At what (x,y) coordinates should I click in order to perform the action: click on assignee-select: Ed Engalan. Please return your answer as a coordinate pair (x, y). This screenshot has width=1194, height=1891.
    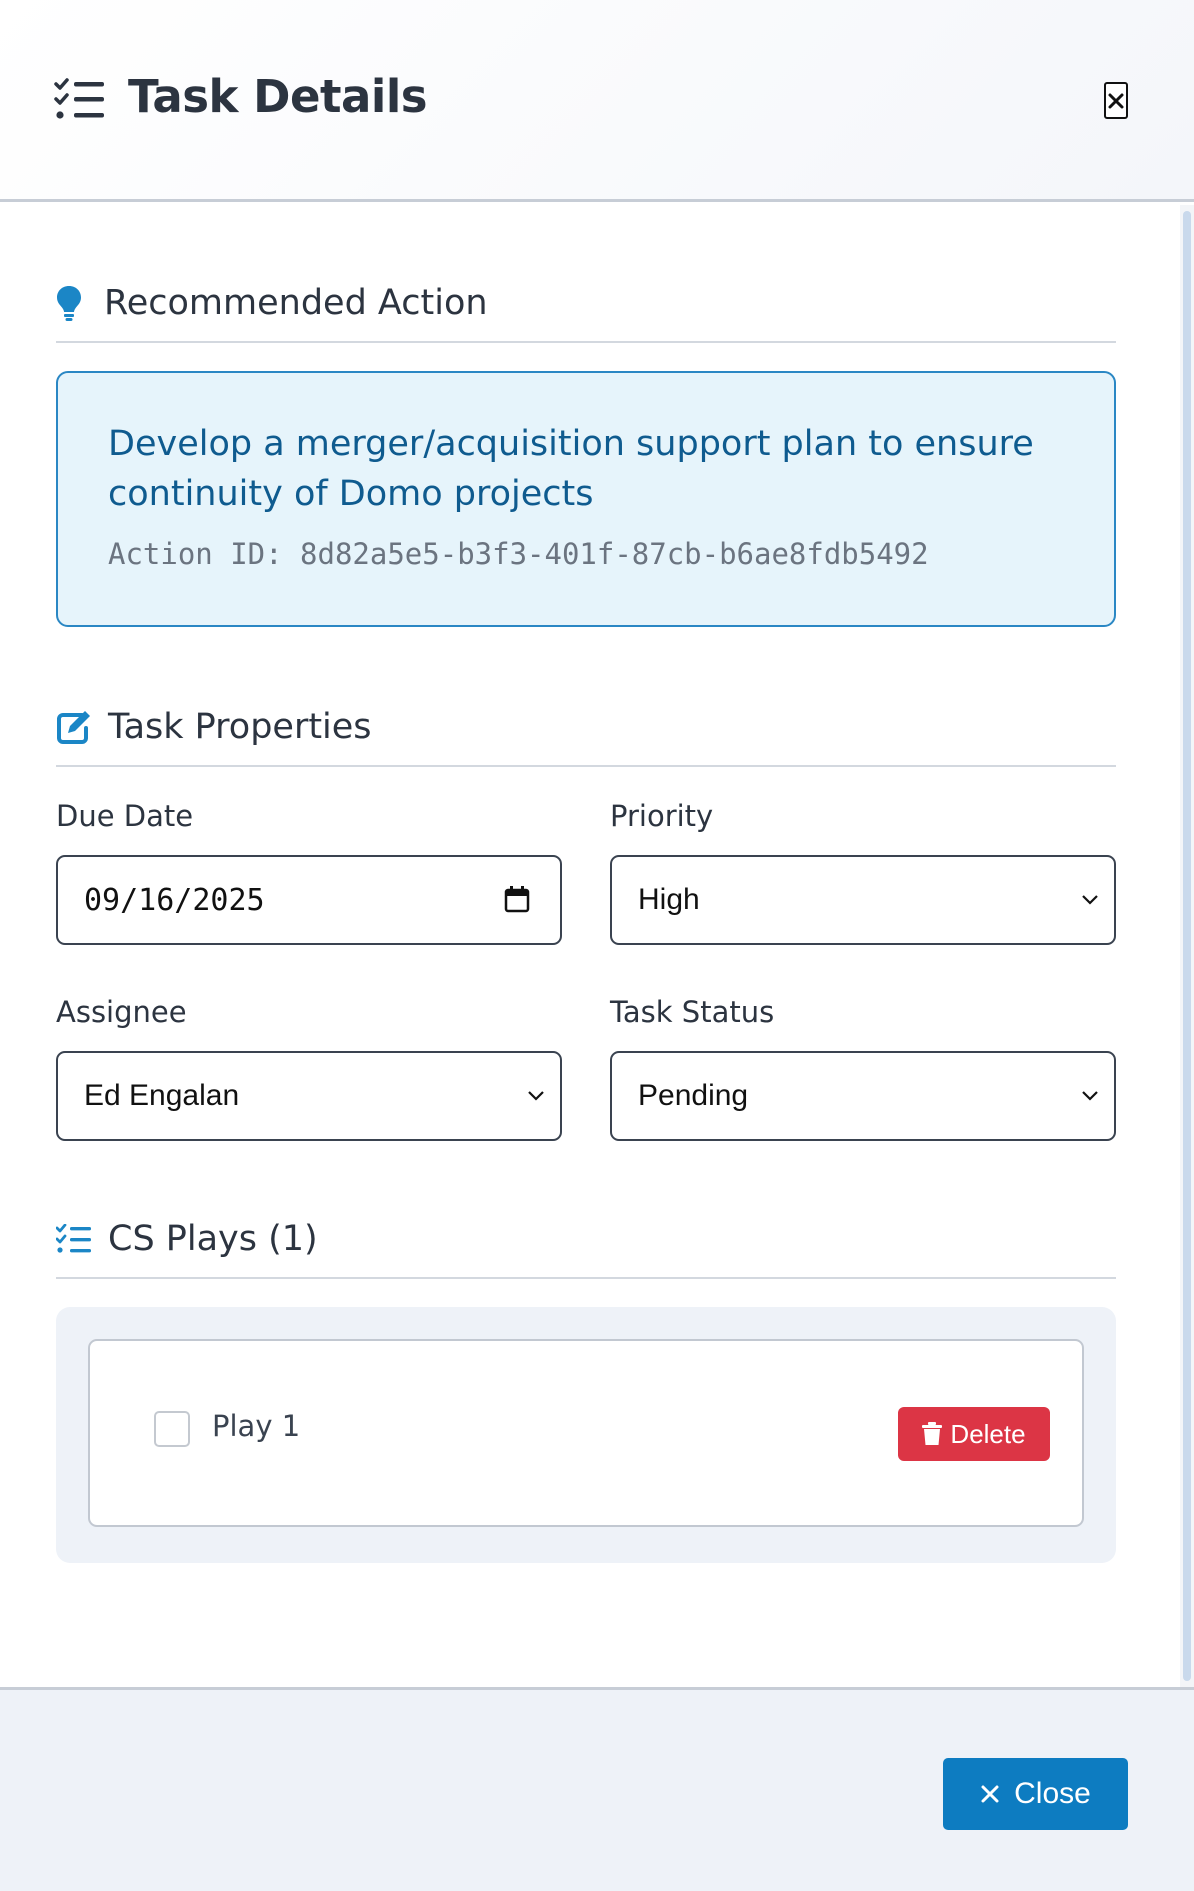
    Looking at the image, I should click on (309, 1096).